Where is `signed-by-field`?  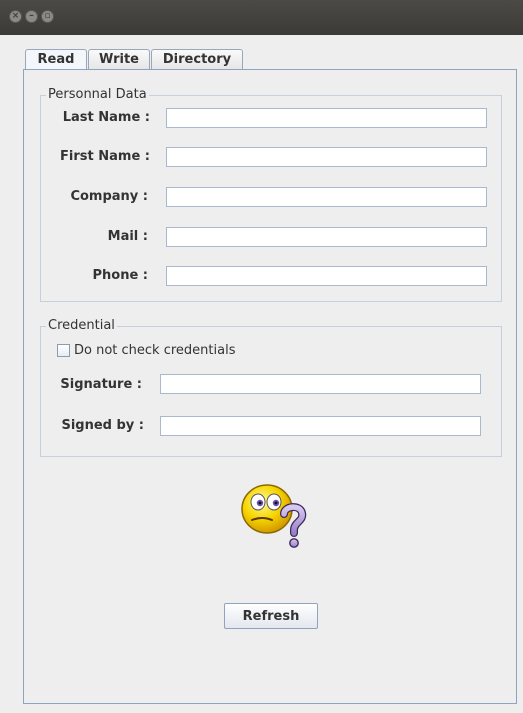
signed-by-field is located at coordinates (320, 426).